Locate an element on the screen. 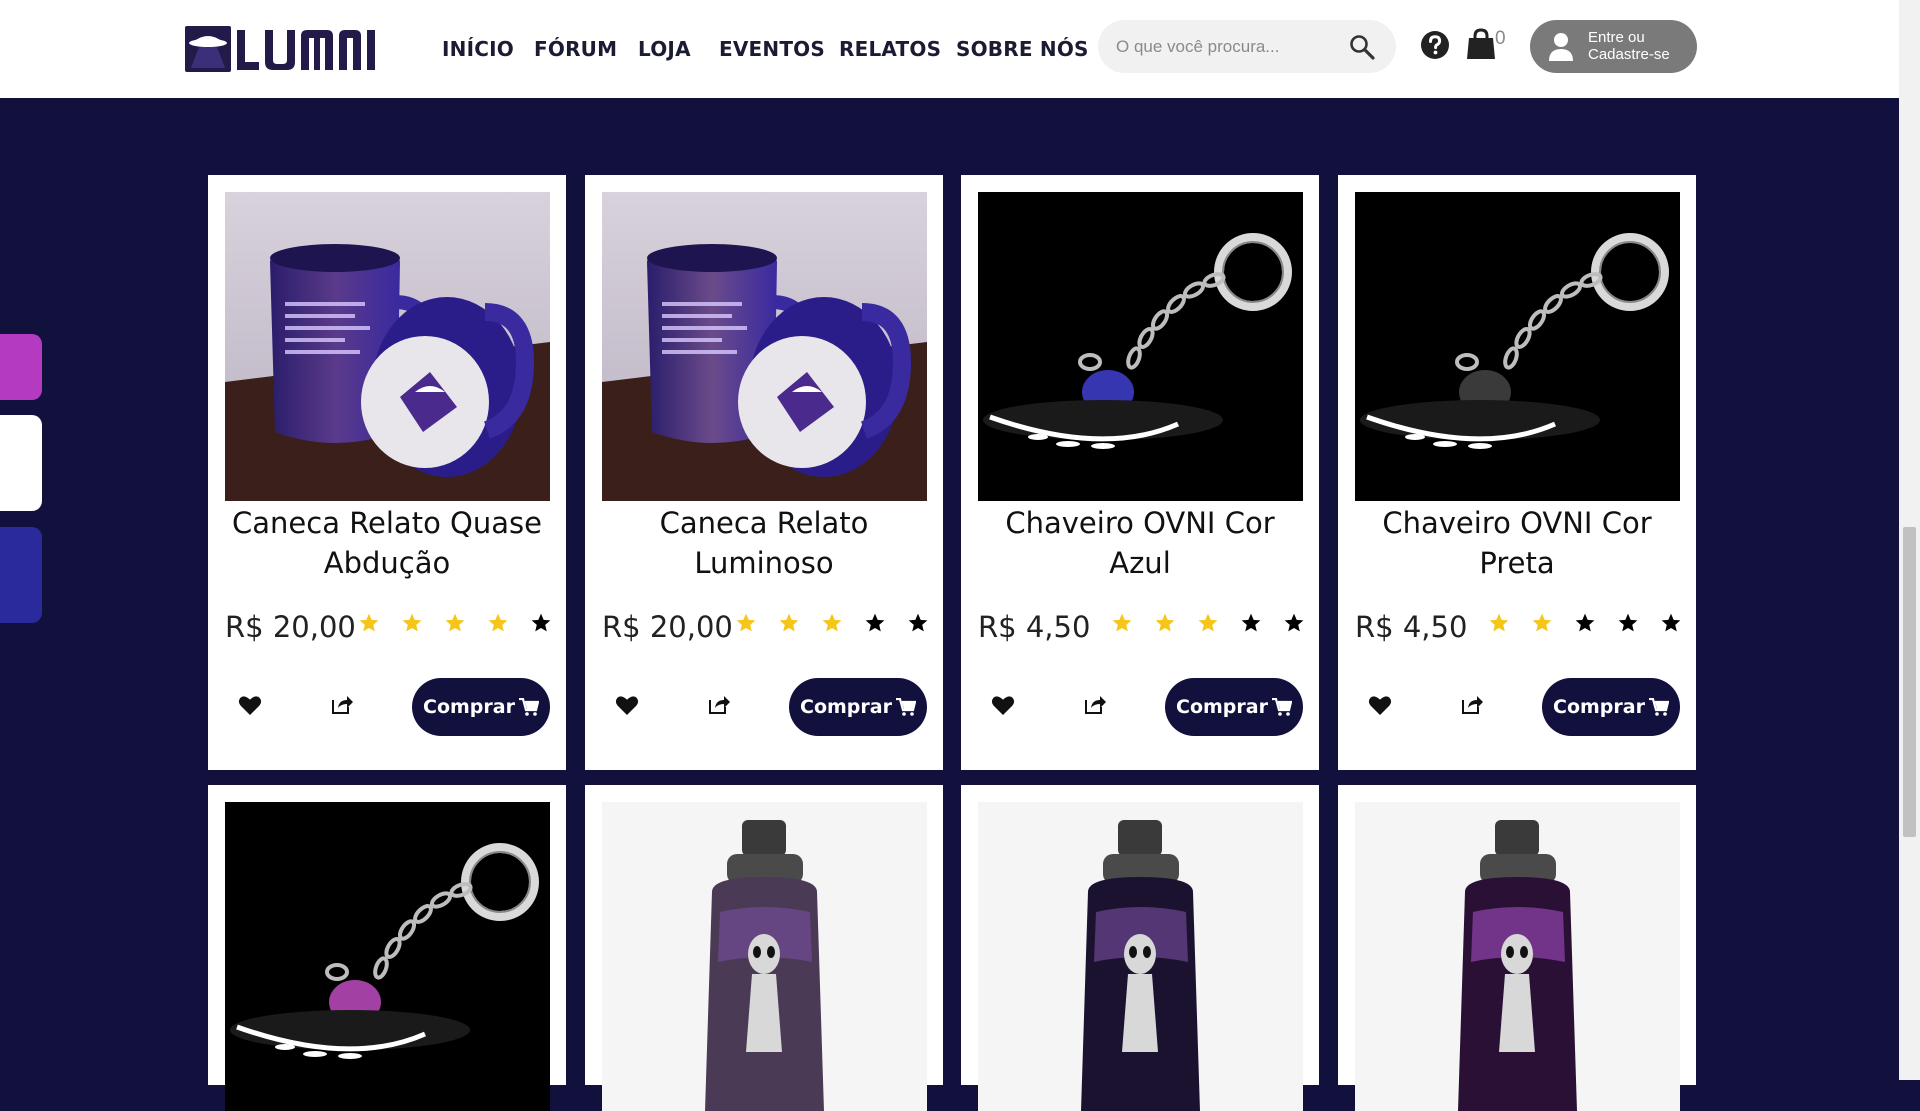 This screenshot has width=1920, height=1111. shopping-bag-icon is located at coordinates (1481, 44).